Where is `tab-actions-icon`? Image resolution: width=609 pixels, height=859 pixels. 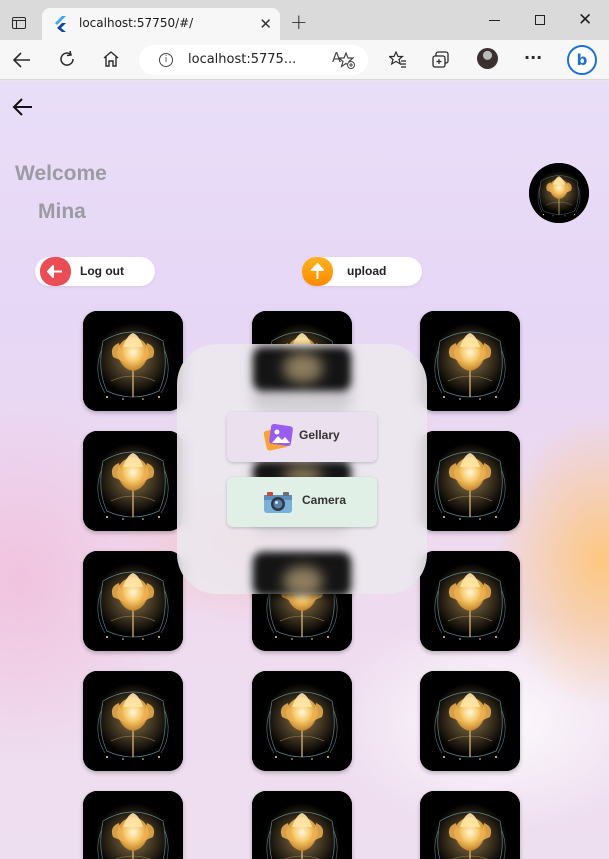 tab-actions-icon is located at coordinates (19, 23).